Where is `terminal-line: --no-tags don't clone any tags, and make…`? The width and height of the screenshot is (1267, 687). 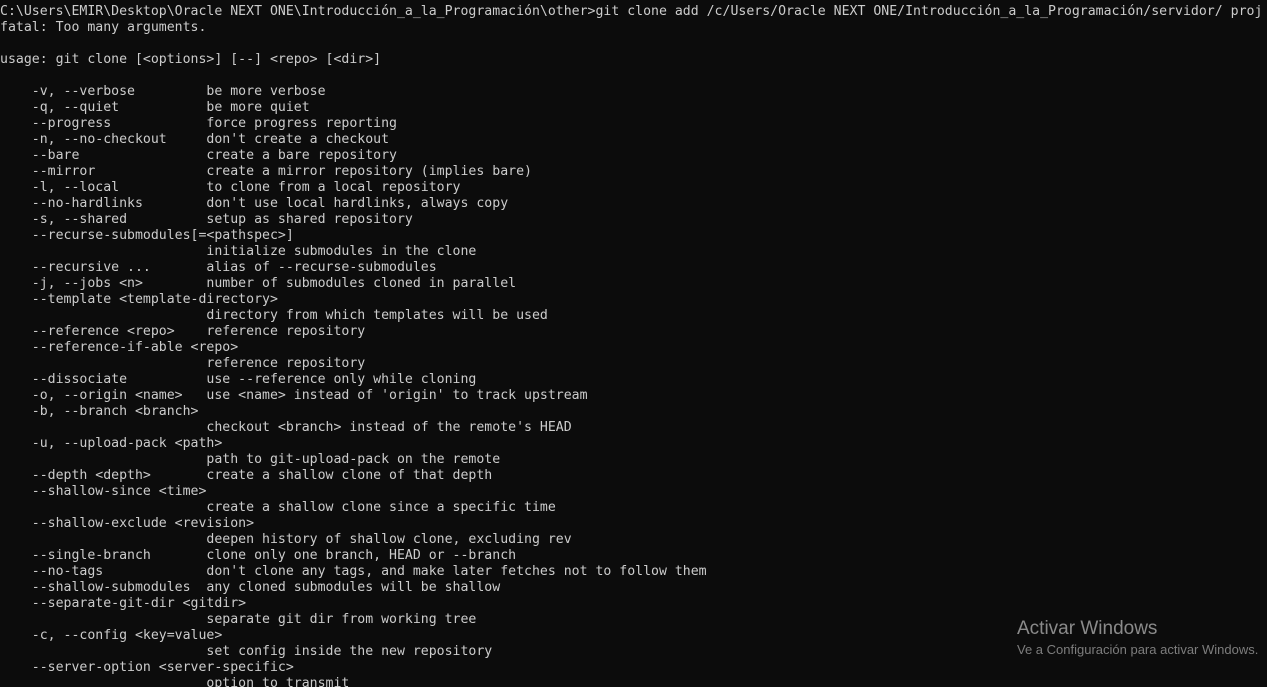
terminal-line: --no-tags don't clone any tags, and make… is located at coordinates (353, 571).